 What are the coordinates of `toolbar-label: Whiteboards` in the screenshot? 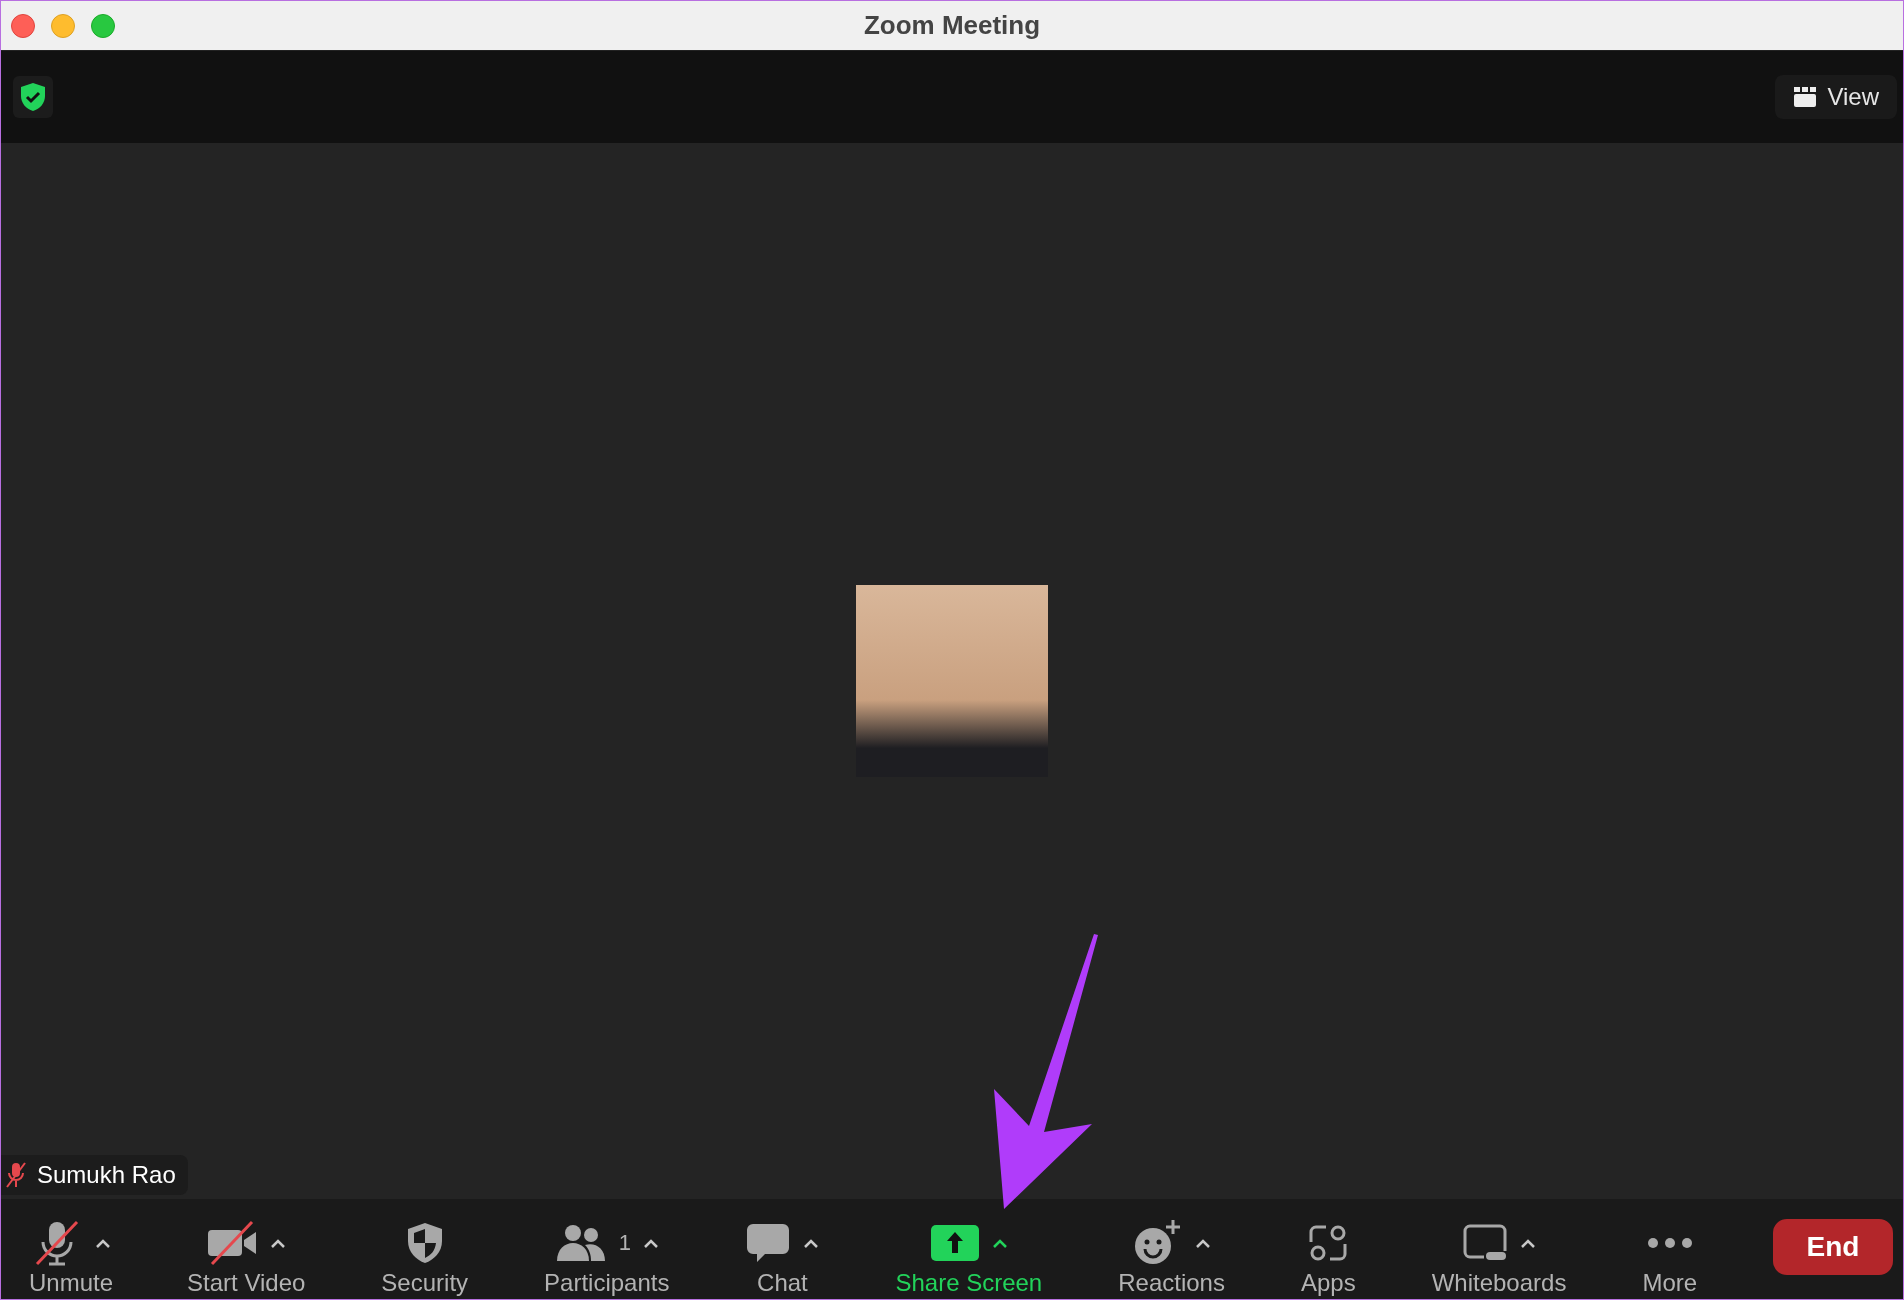 It's located at (1499, 1283).